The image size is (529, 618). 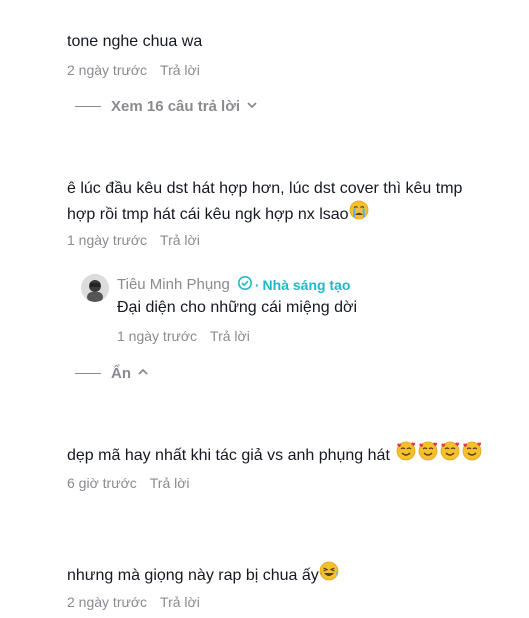 I want to click on hide-replies-button: Ẩn, so click(x=112, y=373).